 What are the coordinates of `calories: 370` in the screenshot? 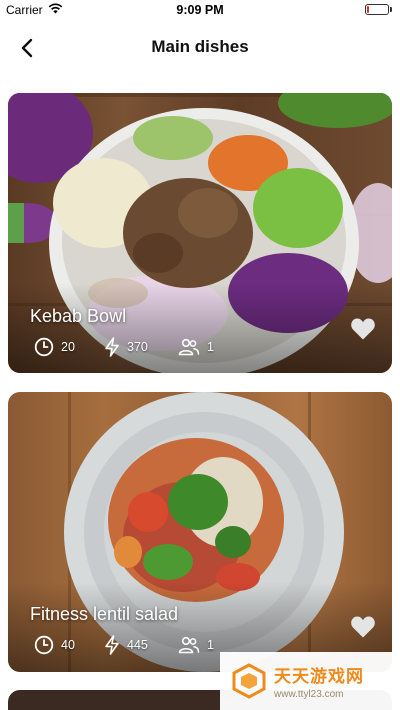 It's located at (141, 347).